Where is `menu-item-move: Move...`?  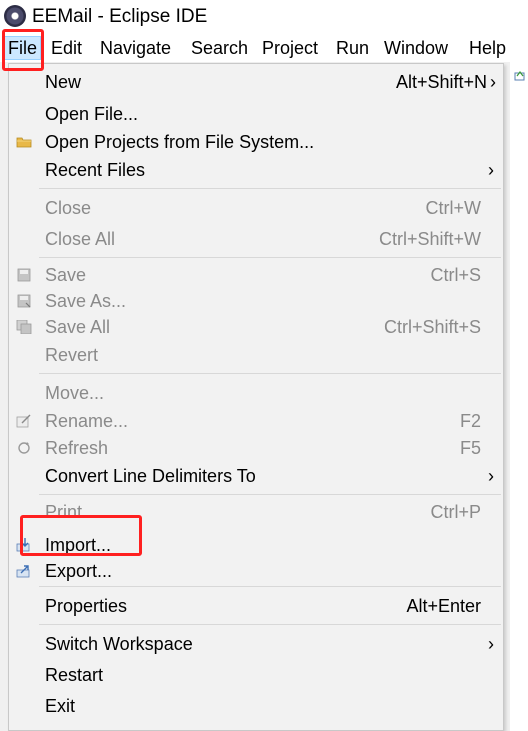 menu-item-move: Move... is located at coordinates (256, 393).